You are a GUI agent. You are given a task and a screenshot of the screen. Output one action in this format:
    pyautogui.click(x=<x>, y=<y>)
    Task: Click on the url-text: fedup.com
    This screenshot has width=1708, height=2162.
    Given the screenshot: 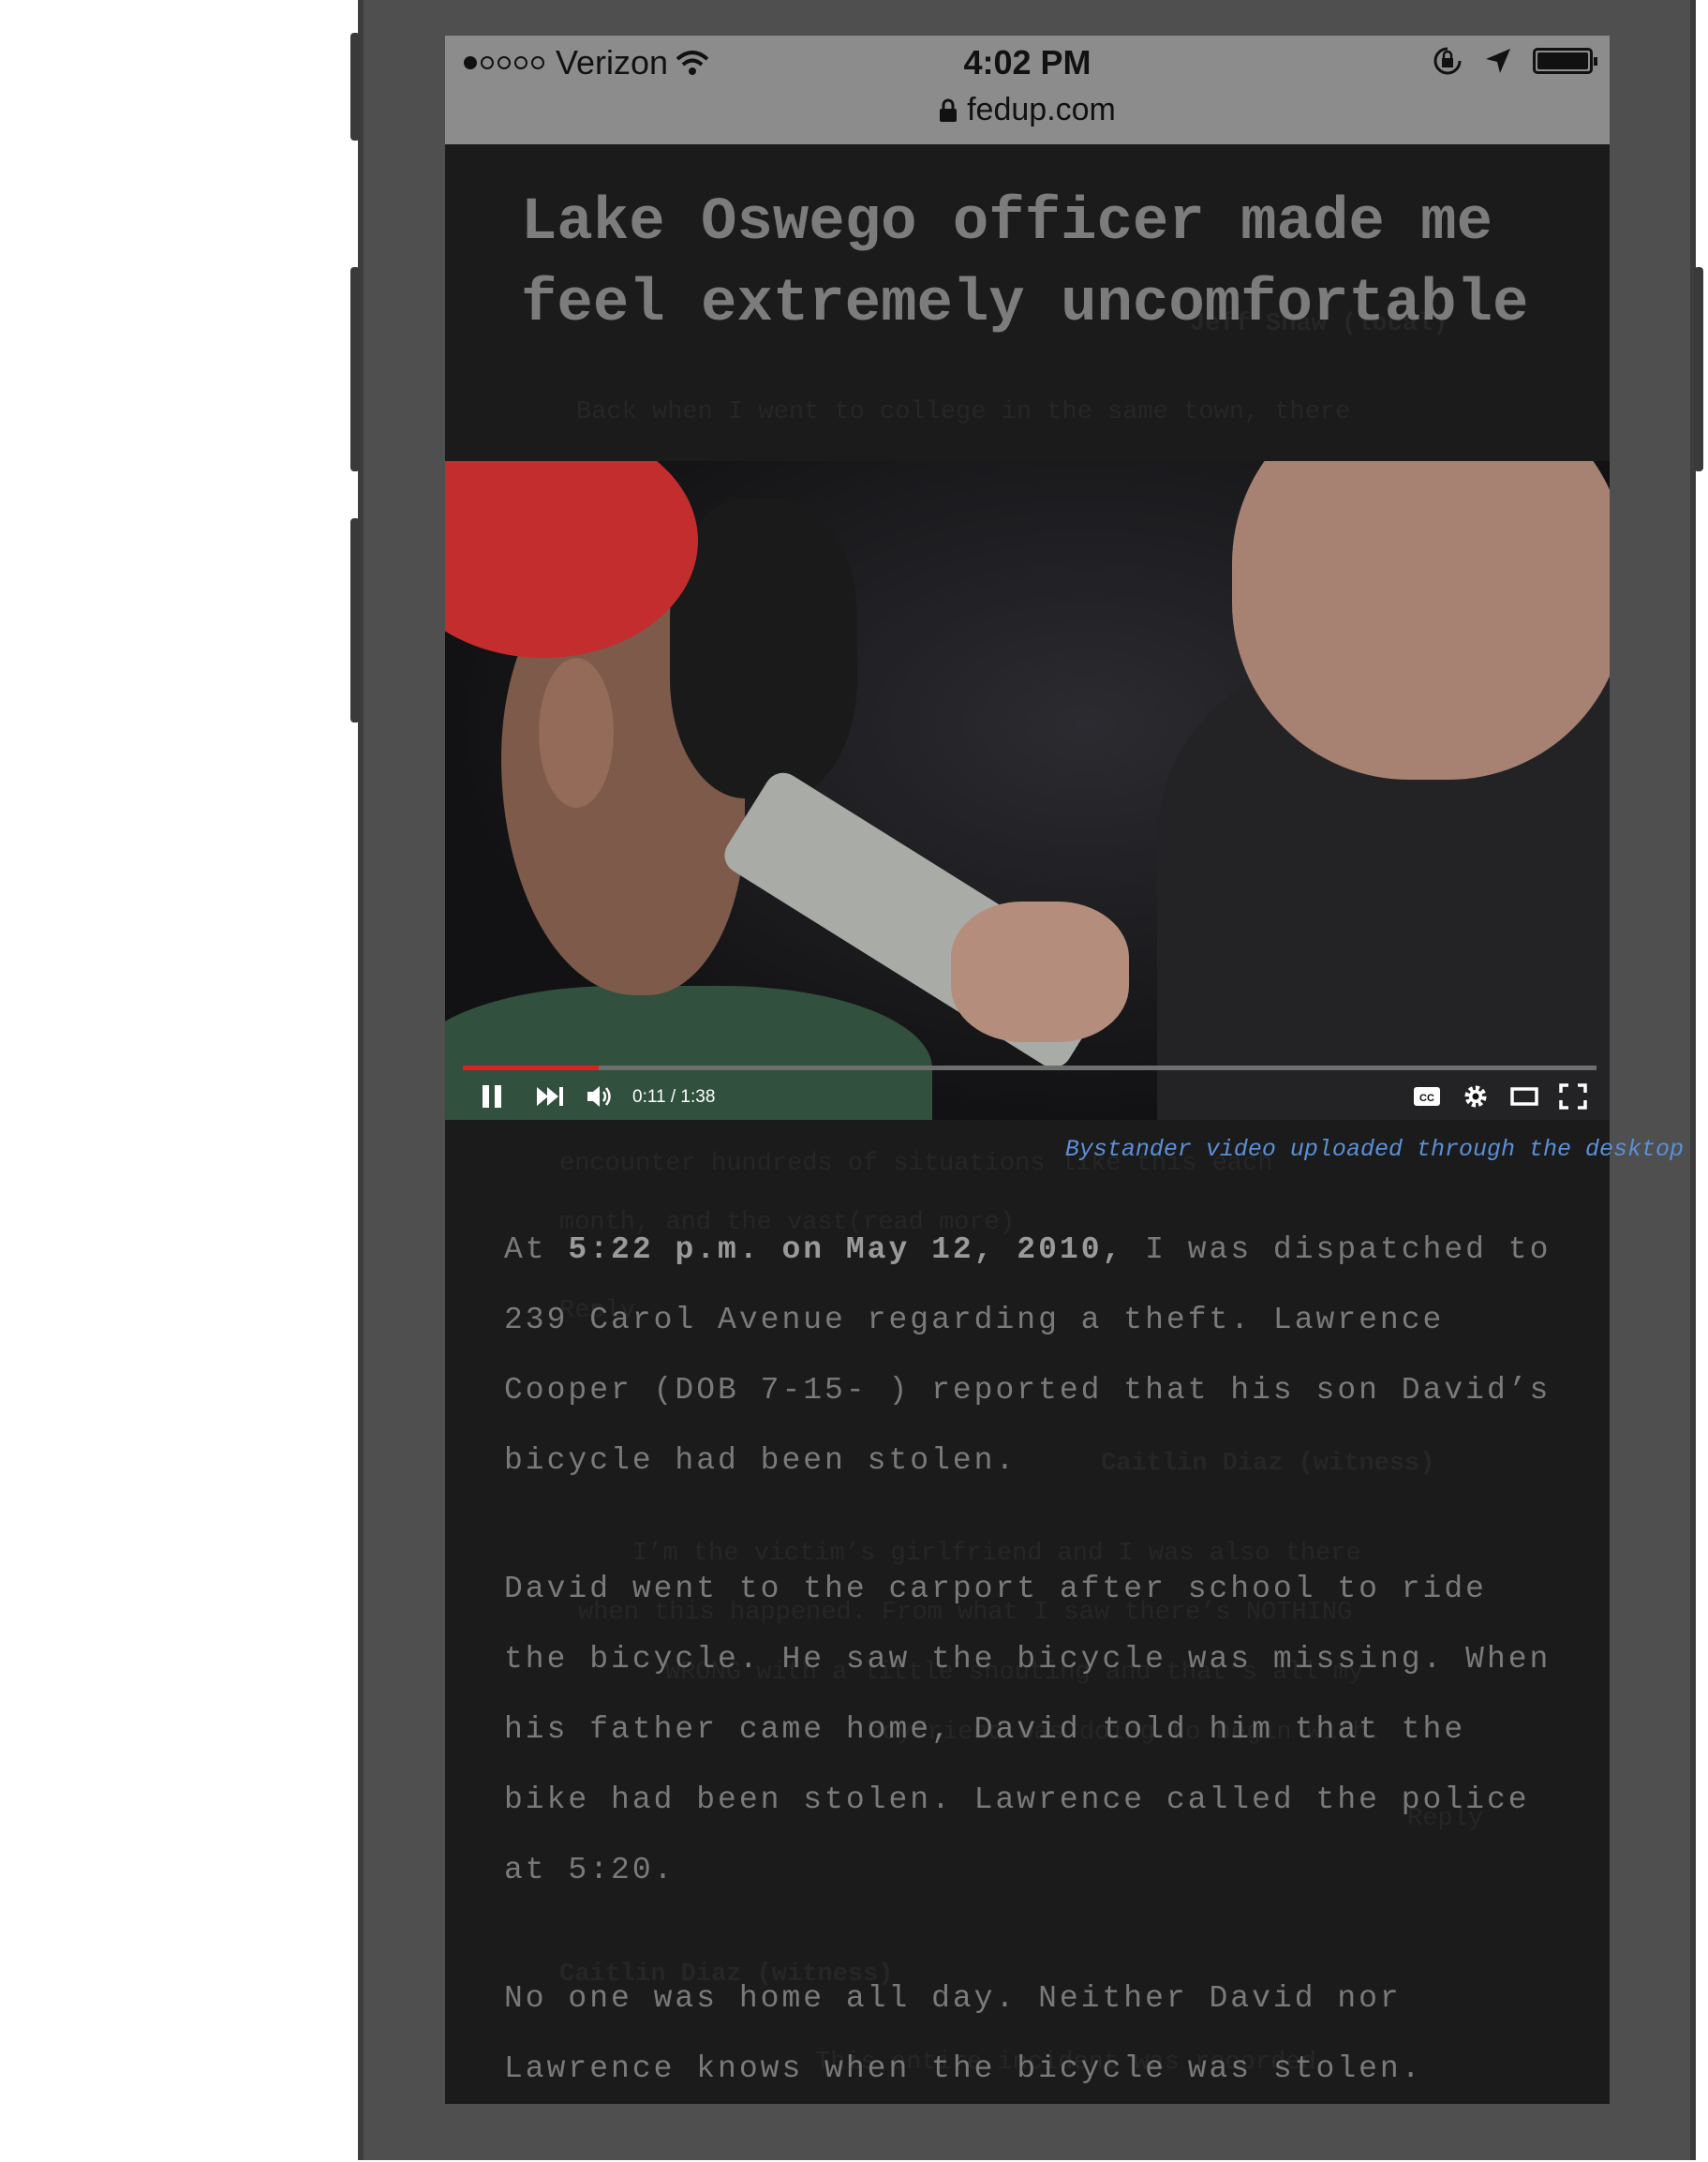 What is the action you would take?
    pyautogui.click(x=1041, y=110)
    